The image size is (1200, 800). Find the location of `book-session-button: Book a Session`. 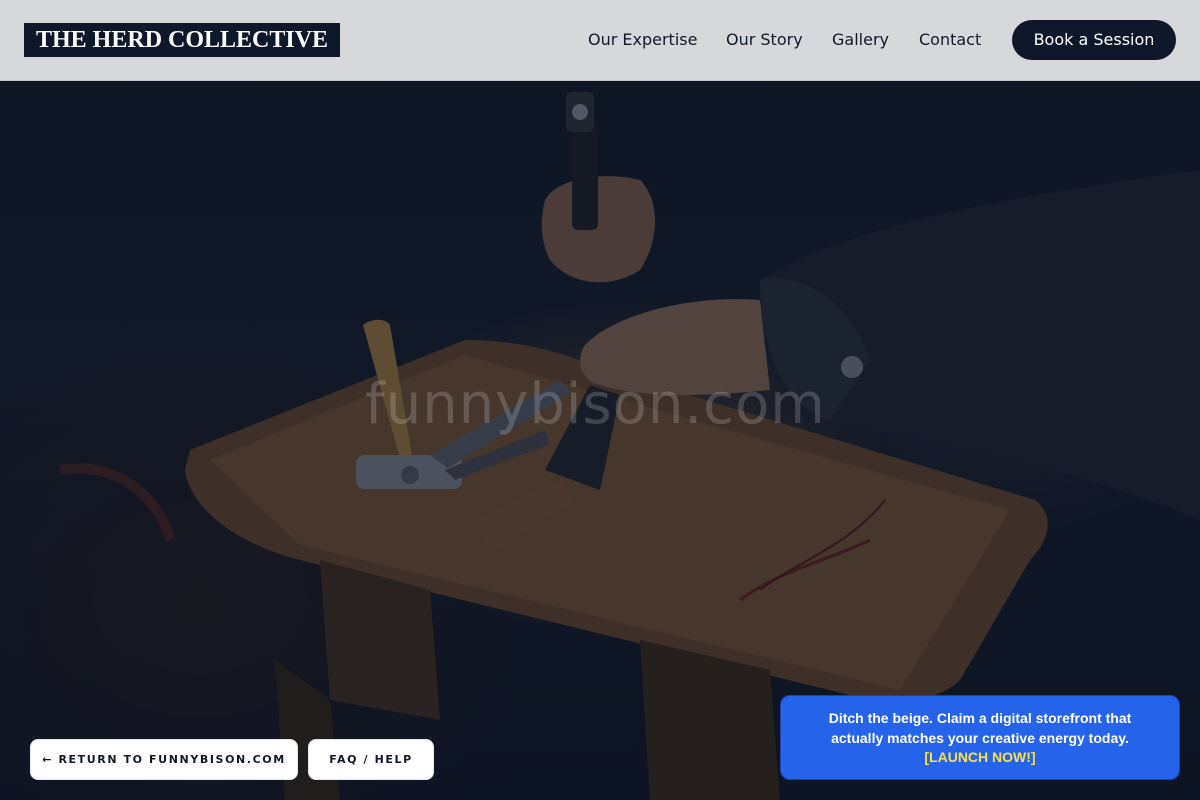

book-session-button: Book a Session is located at coordinates (1094, 40).